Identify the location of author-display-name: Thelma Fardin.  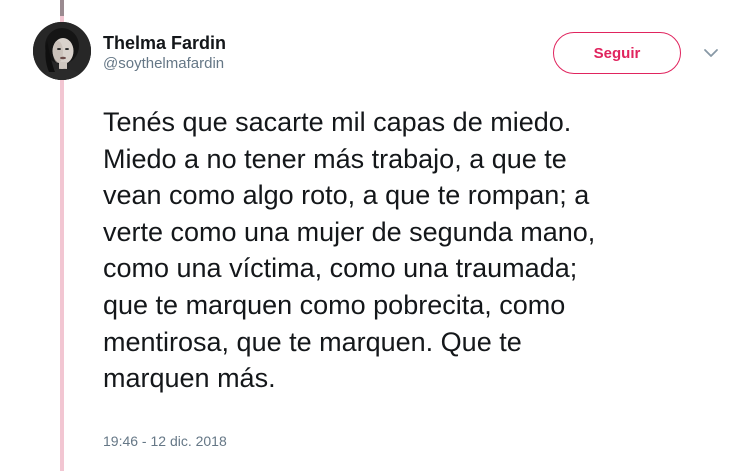
(164, 43).